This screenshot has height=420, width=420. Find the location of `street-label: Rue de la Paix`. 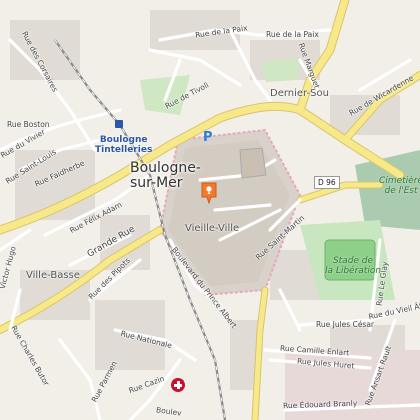

street-label: Rue de la Paix is located at coordinates (292, 34).